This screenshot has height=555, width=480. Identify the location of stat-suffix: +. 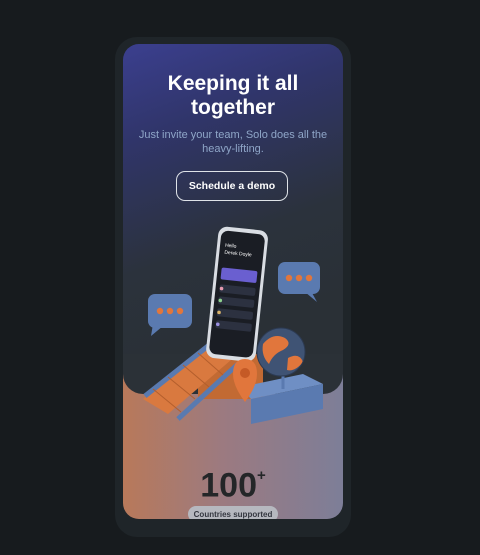
(261, 475).